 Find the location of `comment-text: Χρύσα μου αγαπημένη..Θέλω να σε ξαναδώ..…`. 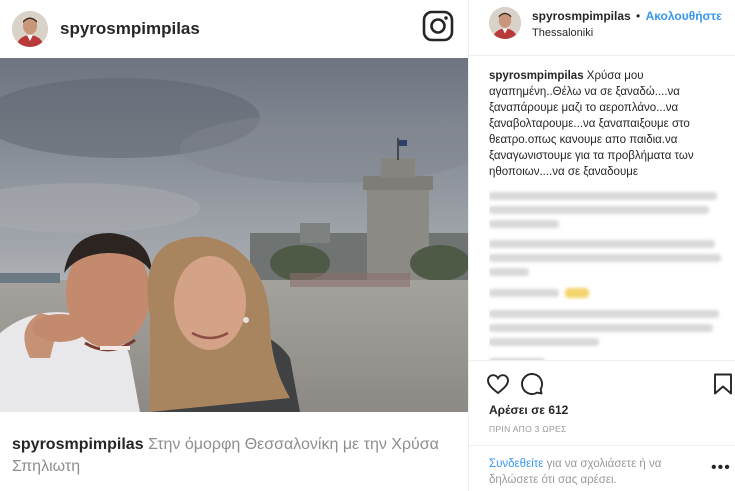

comment-text: Χρύσα μου αγαπημένη..Θέλω να σε ξαναδώ..… is located at coordinates (591, 124).